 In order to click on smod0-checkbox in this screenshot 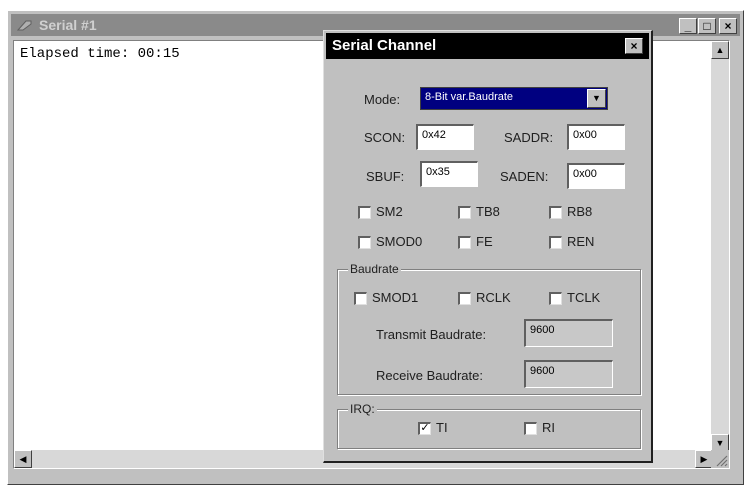, I will do `click(364, 242)`.